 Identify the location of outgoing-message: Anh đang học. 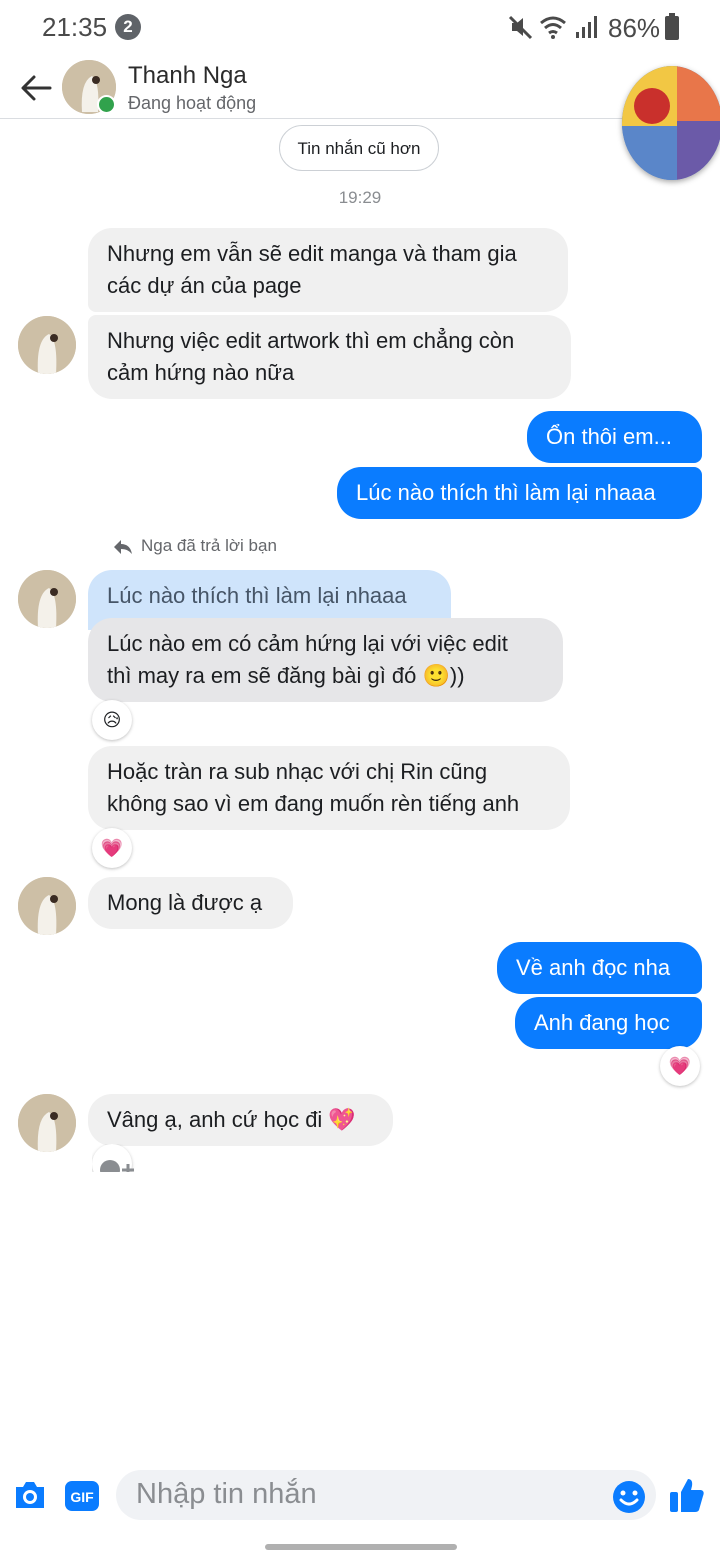
(608, 1023).